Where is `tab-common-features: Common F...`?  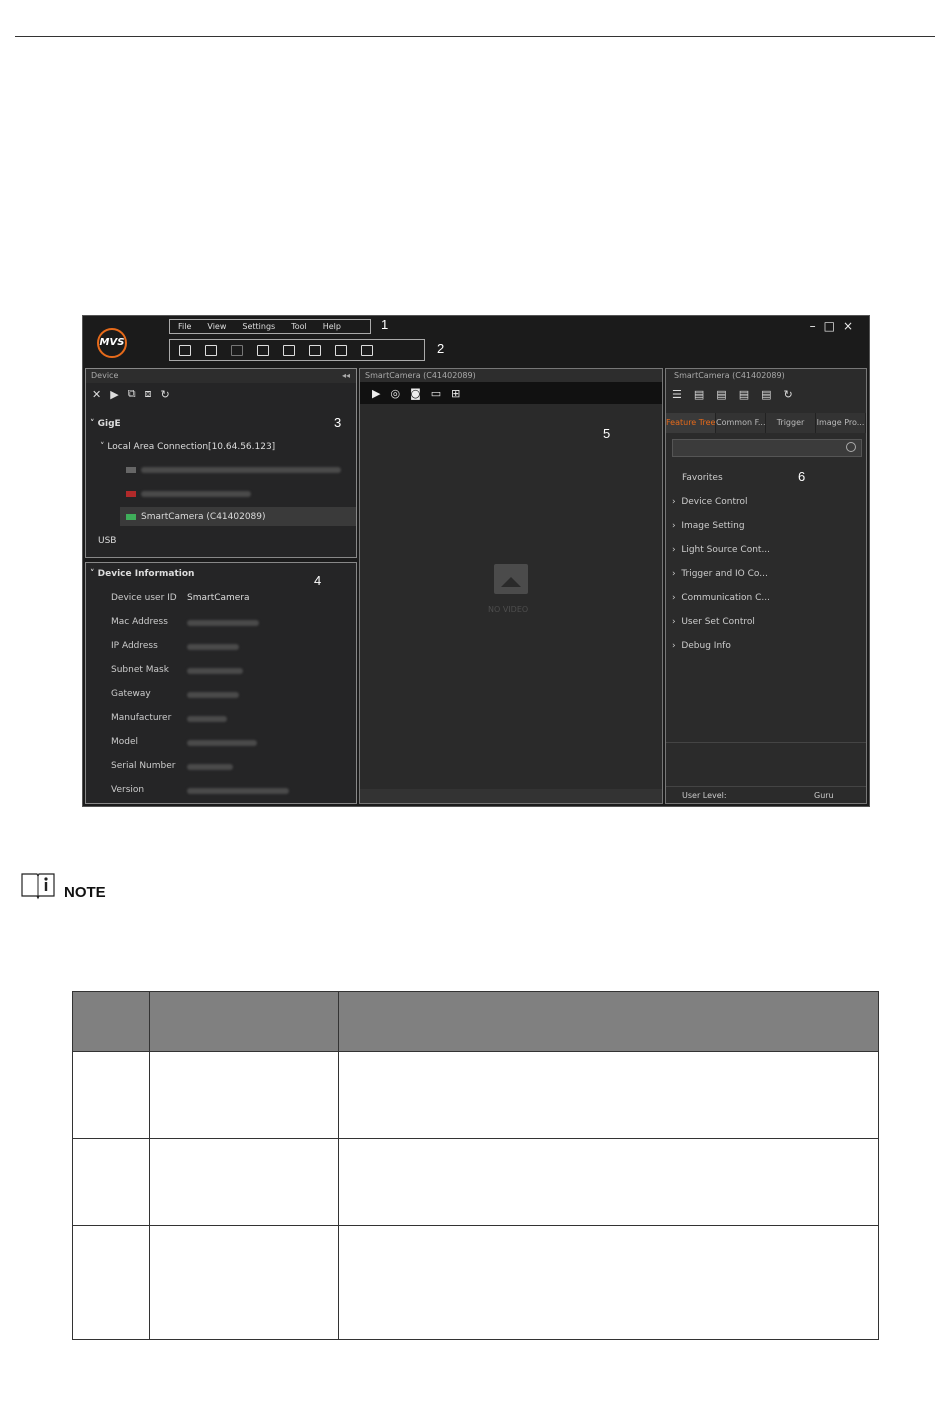 tab-common-features: Common F... is located at coordinates (741, 423).